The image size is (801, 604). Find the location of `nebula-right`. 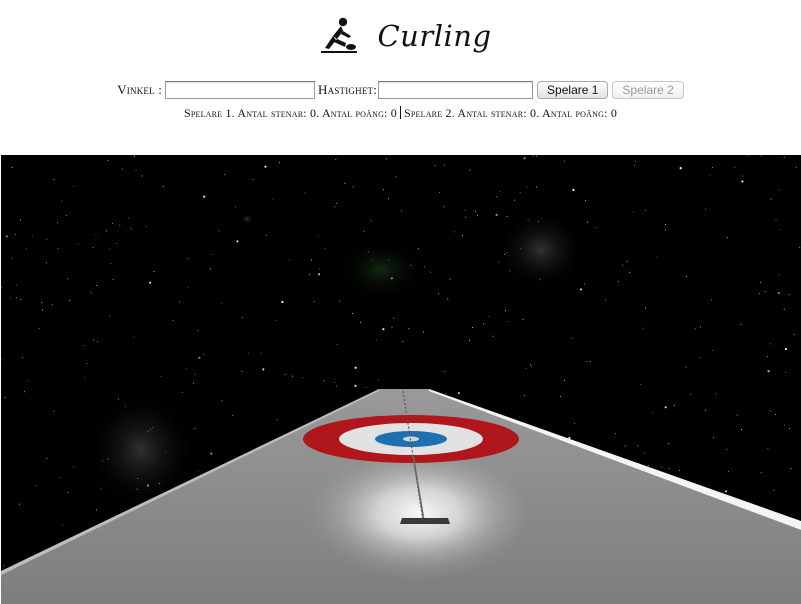

nebula-right is located at coordinates (541, 250).